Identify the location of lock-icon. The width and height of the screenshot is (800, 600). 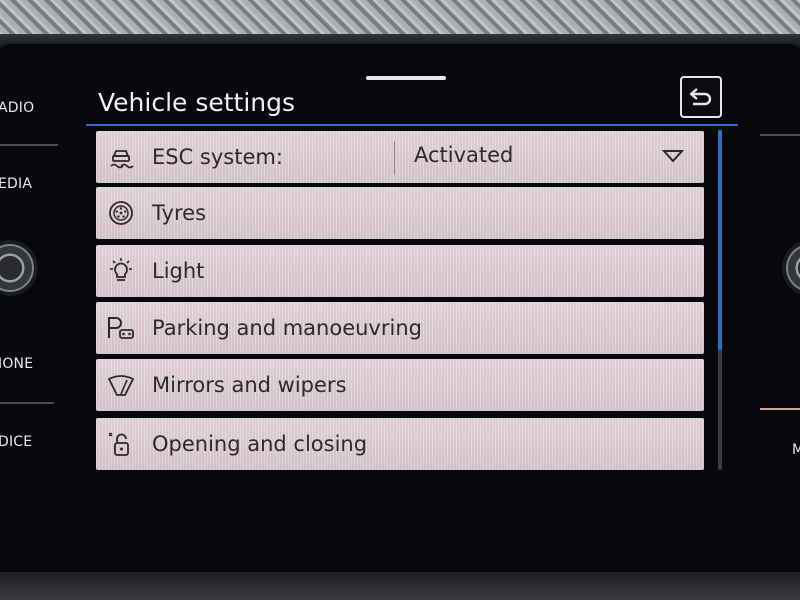
(121, 444).